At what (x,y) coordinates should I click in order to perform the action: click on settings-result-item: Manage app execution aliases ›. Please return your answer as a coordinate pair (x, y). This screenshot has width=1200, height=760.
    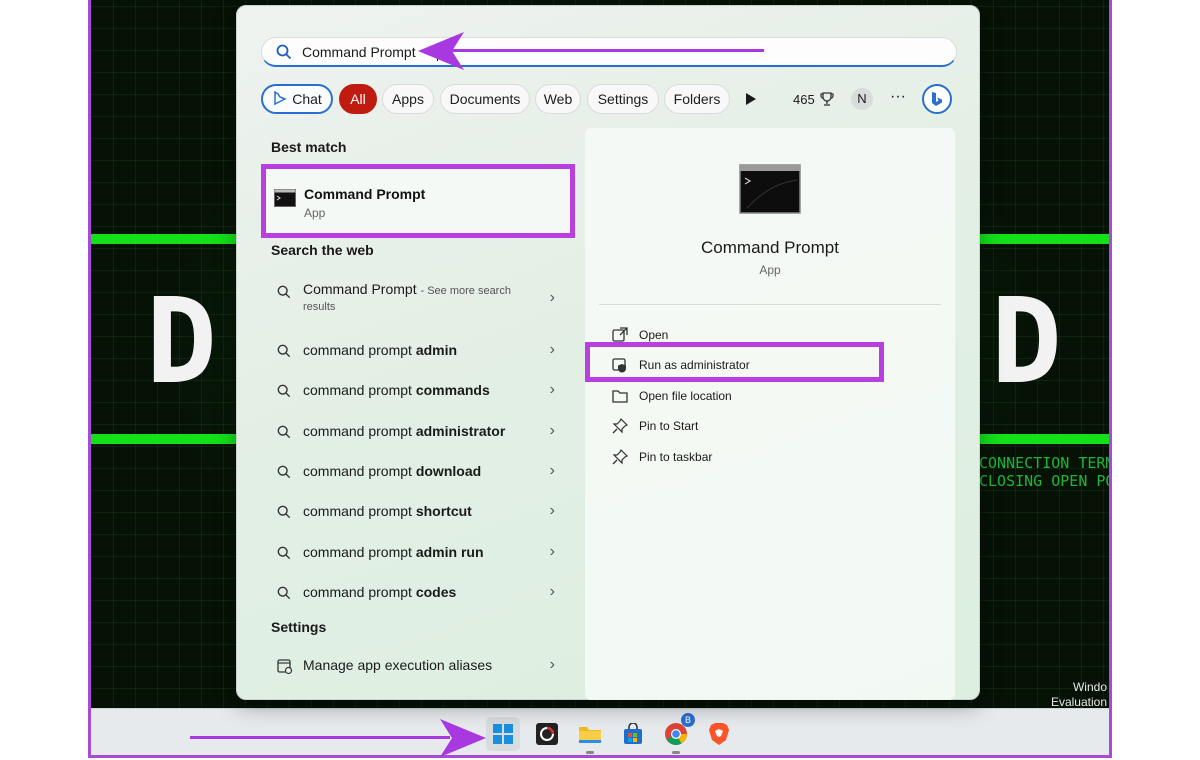
    Looking at the image, I should click on (418, 667).